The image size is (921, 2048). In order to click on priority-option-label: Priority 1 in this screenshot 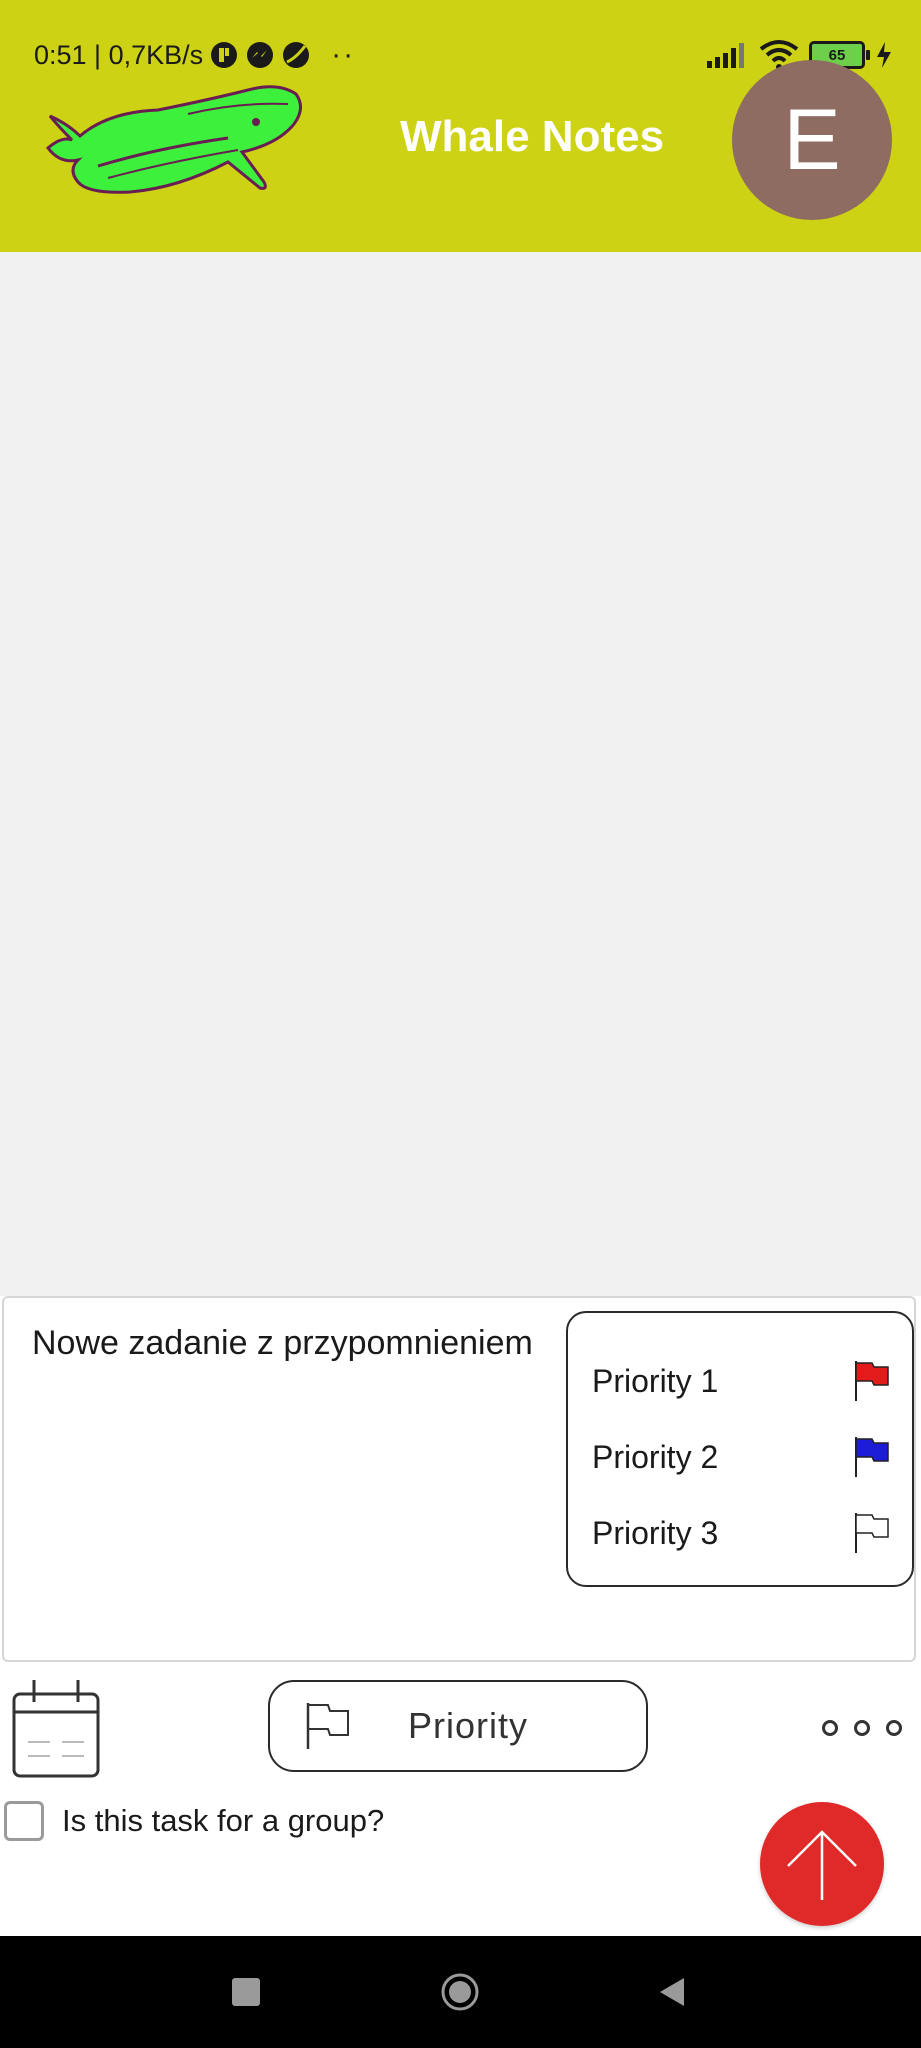, I will do `click(655, 1380)`.